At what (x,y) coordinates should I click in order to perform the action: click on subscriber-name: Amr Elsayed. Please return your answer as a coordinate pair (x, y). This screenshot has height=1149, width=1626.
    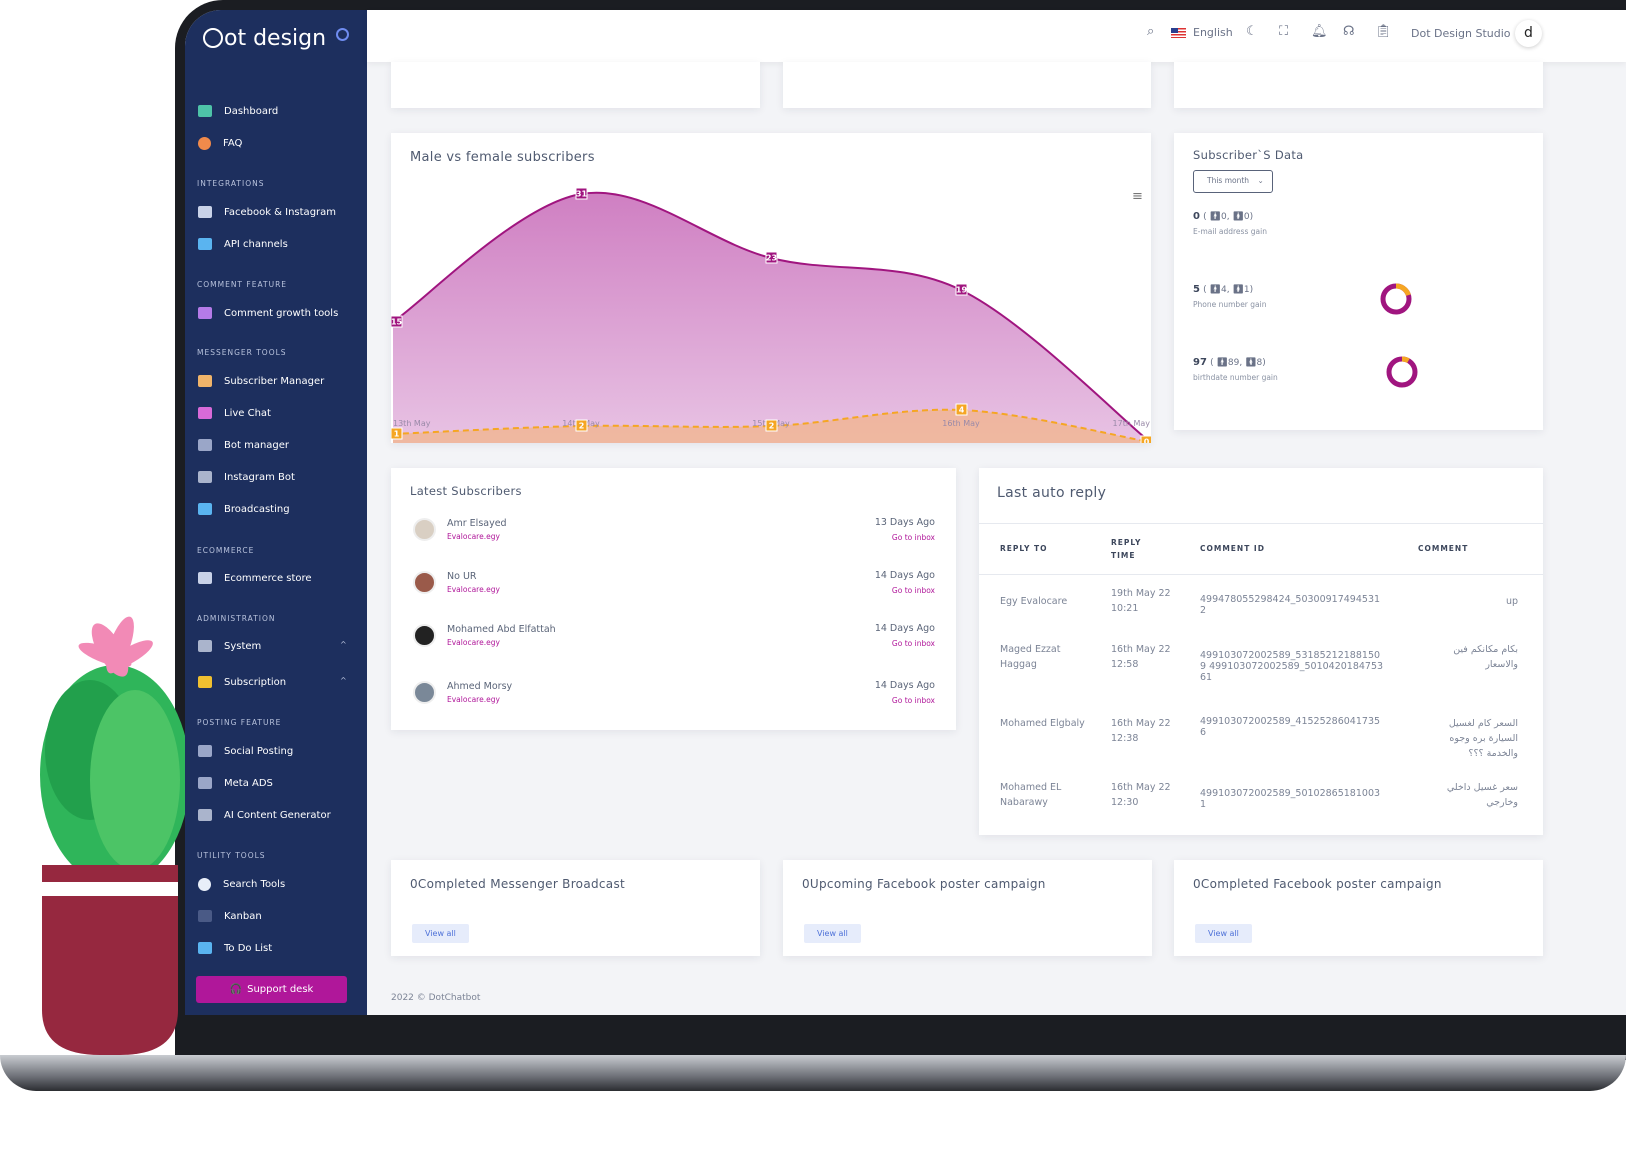
    Looking at the image, I should click on (477, 523).